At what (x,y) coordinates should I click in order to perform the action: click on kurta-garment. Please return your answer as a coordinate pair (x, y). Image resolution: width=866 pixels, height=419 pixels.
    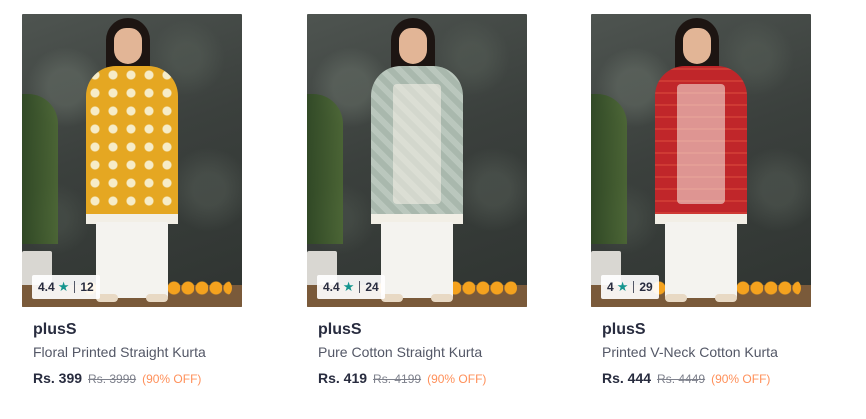
    Looking at the image, I should click on (132, 145).